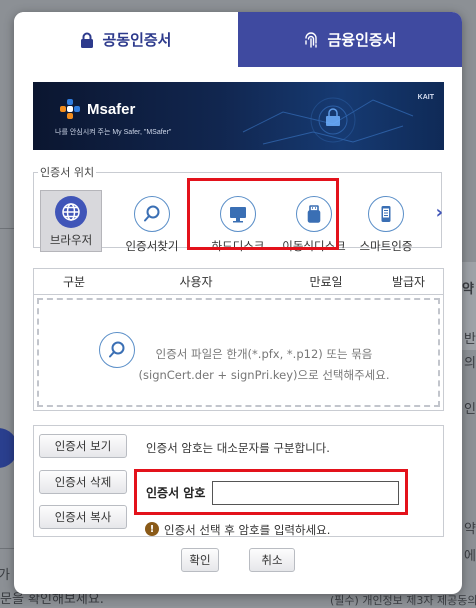  I want to click on kait-badge: KAIT, so click(425, 97).